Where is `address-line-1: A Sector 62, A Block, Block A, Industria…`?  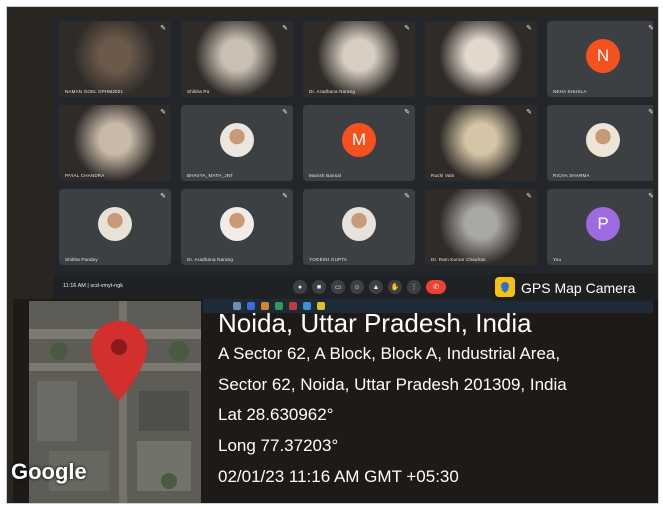 address-line-1: A Sector 62, A Block, Block A, Industria… is located at coordinates (389, 353).